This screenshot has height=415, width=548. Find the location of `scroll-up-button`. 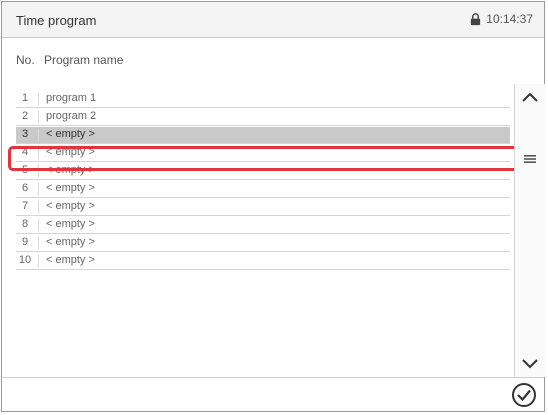

scroll-up-button is located at coordinates (530, 97).